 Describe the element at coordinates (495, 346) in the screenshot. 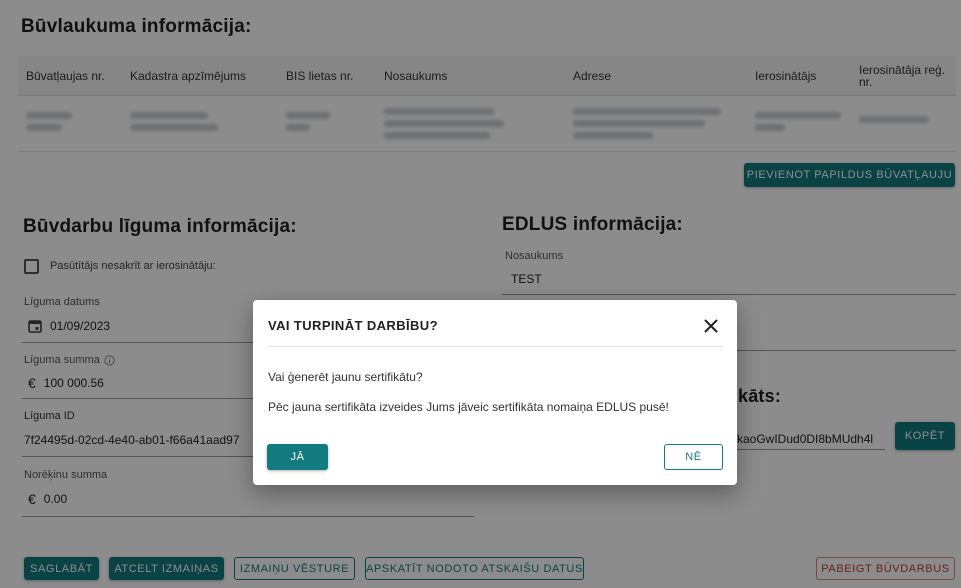

I see `dialog-divider` at that location.